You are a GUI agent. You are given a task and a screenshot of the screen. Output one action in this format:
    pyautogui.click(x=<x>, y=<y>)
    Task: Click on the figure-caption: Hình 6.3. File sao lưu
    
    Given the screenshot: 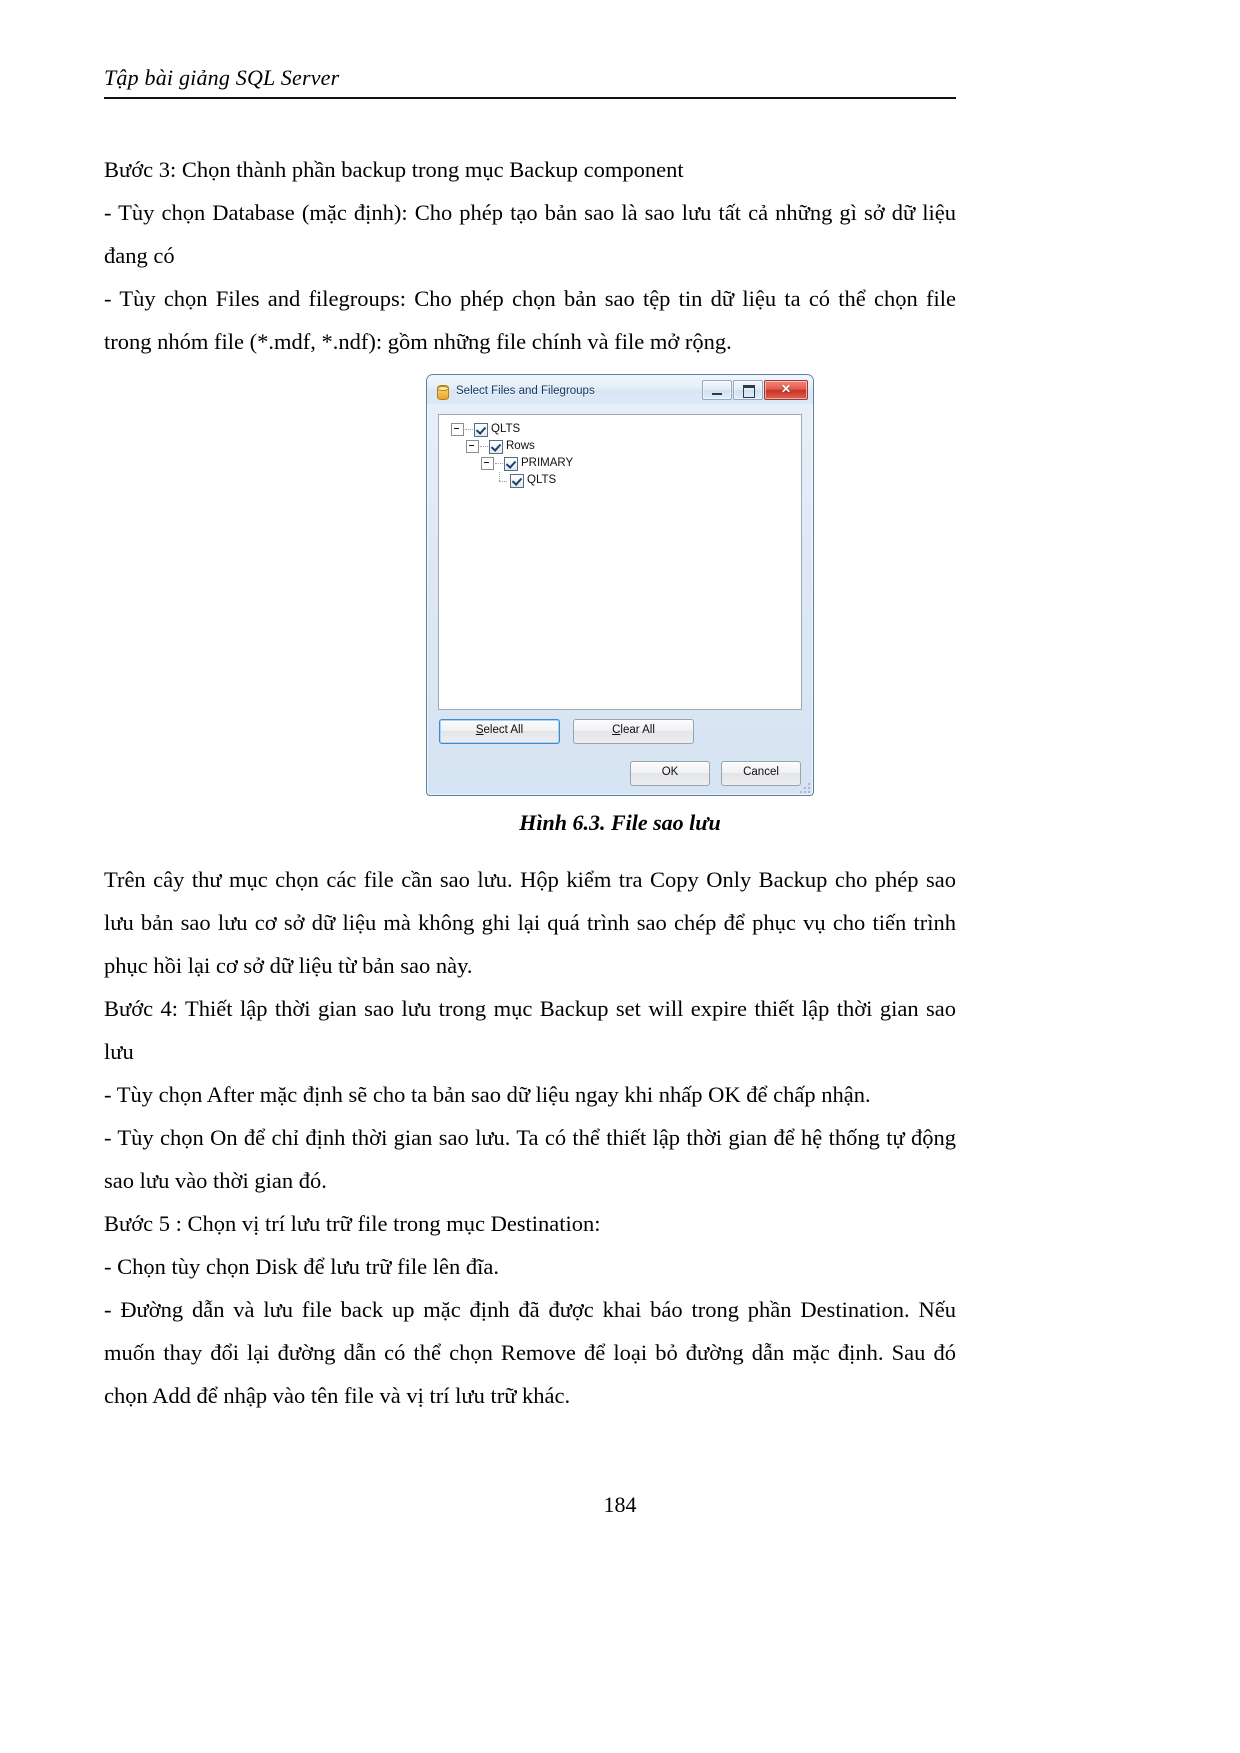 What is the action you would take?
    pyautogui.click(x=620, y=822)
    